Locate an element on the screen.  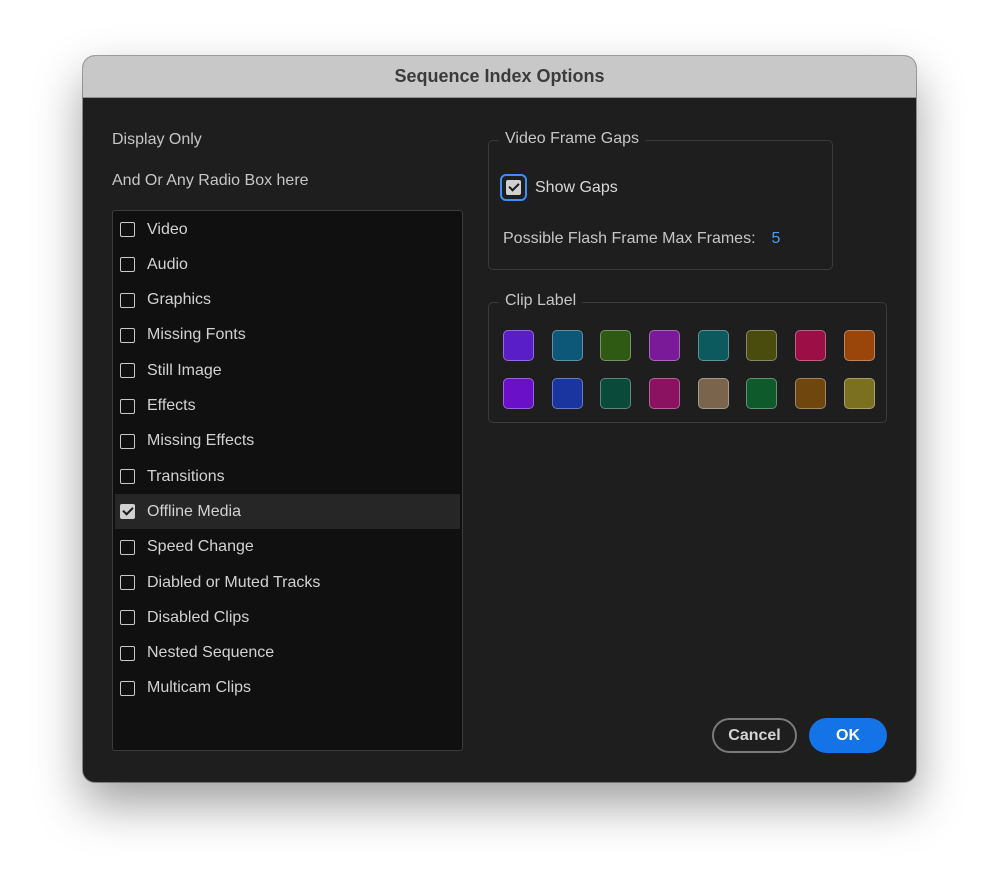
show-gaps-label: Show Gaps is located at coordinates (576, 187).